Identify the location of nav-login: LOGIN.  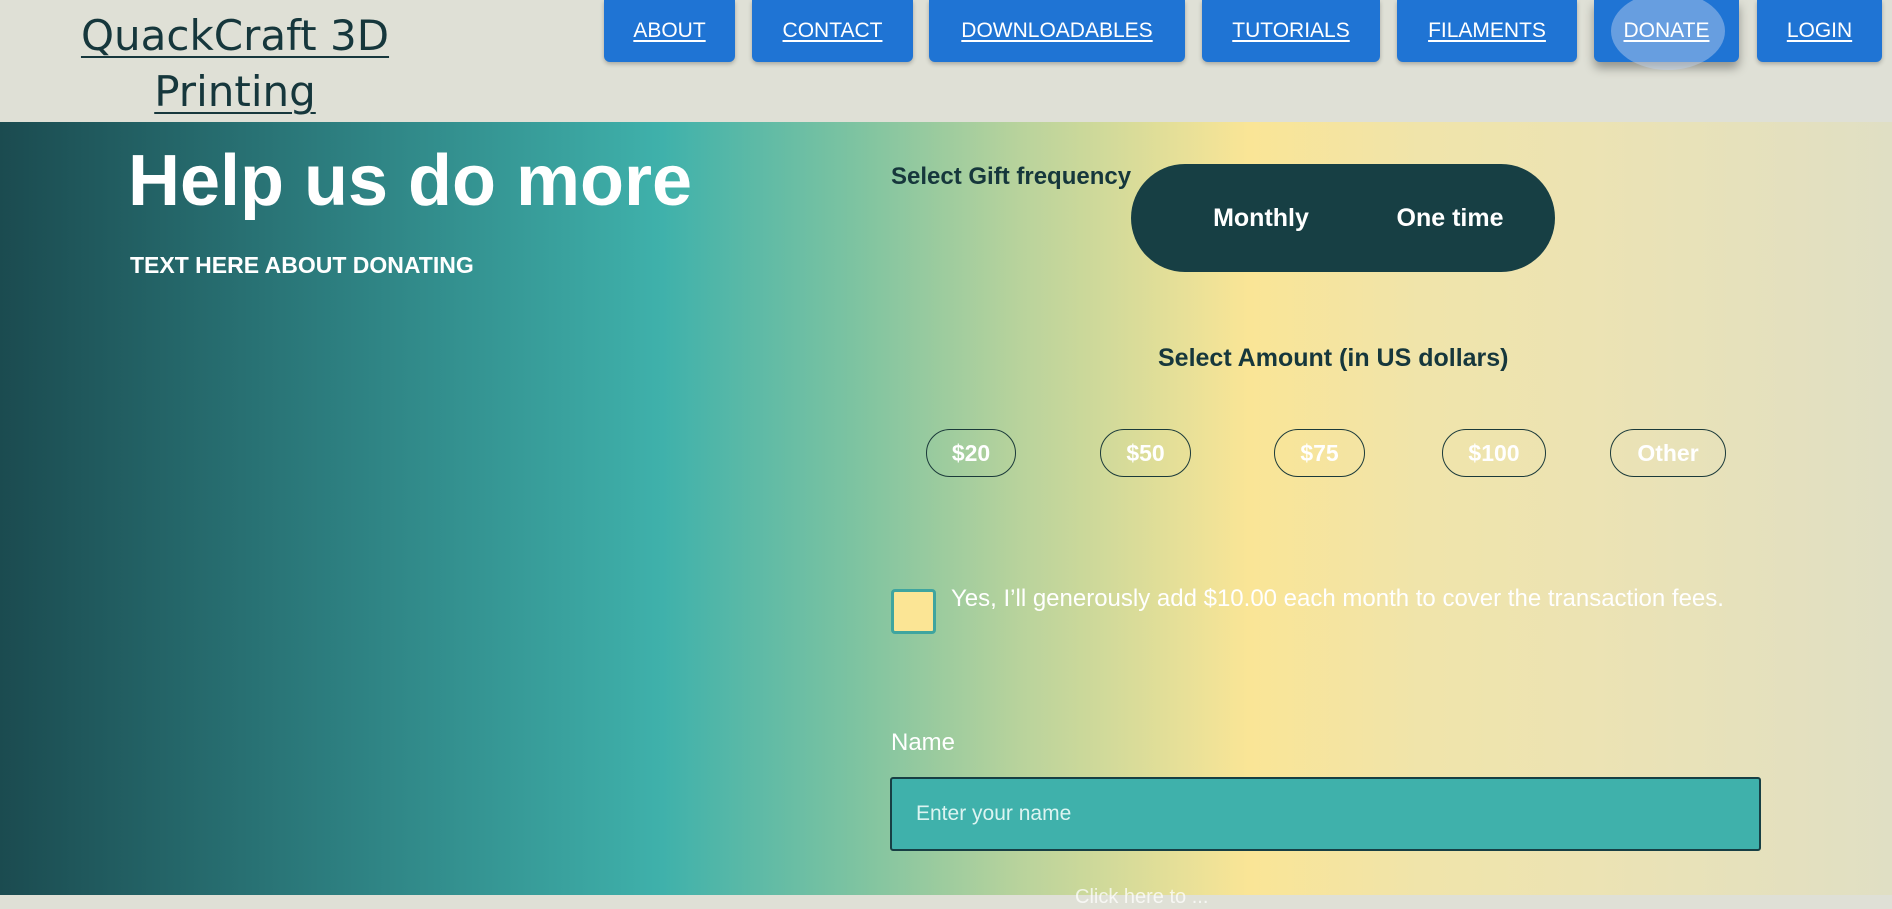
(1819, 31).